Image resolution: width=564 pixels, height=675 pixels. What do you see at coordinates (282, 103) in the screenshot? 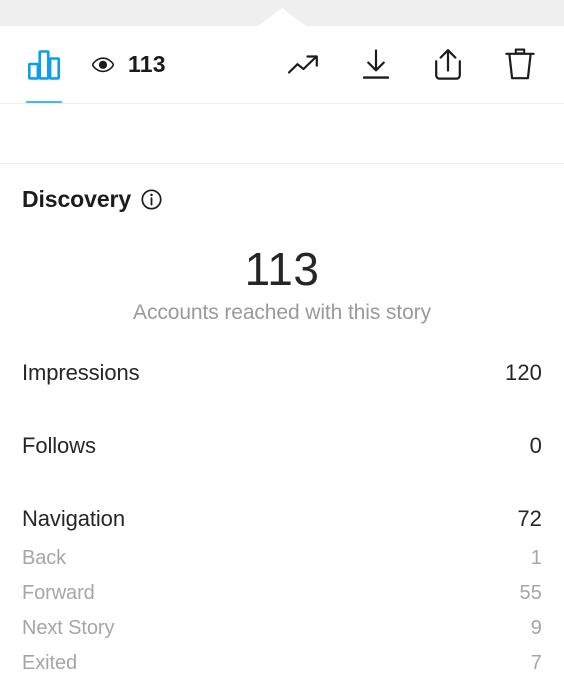
I see `toolbar-divider` at bounding box center [282, 103].